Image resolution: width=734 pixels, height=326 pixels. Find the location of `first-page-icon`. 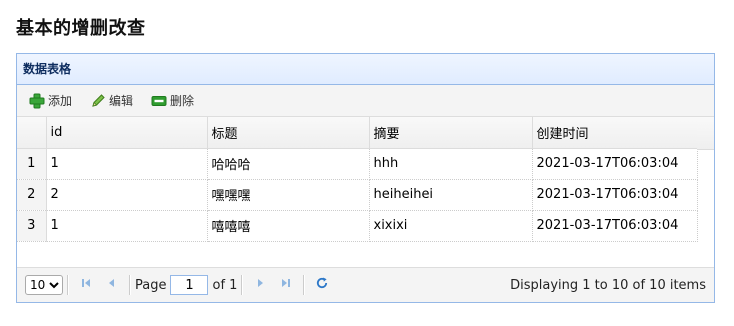

first-page-icon is located at coordinates (86, 285).